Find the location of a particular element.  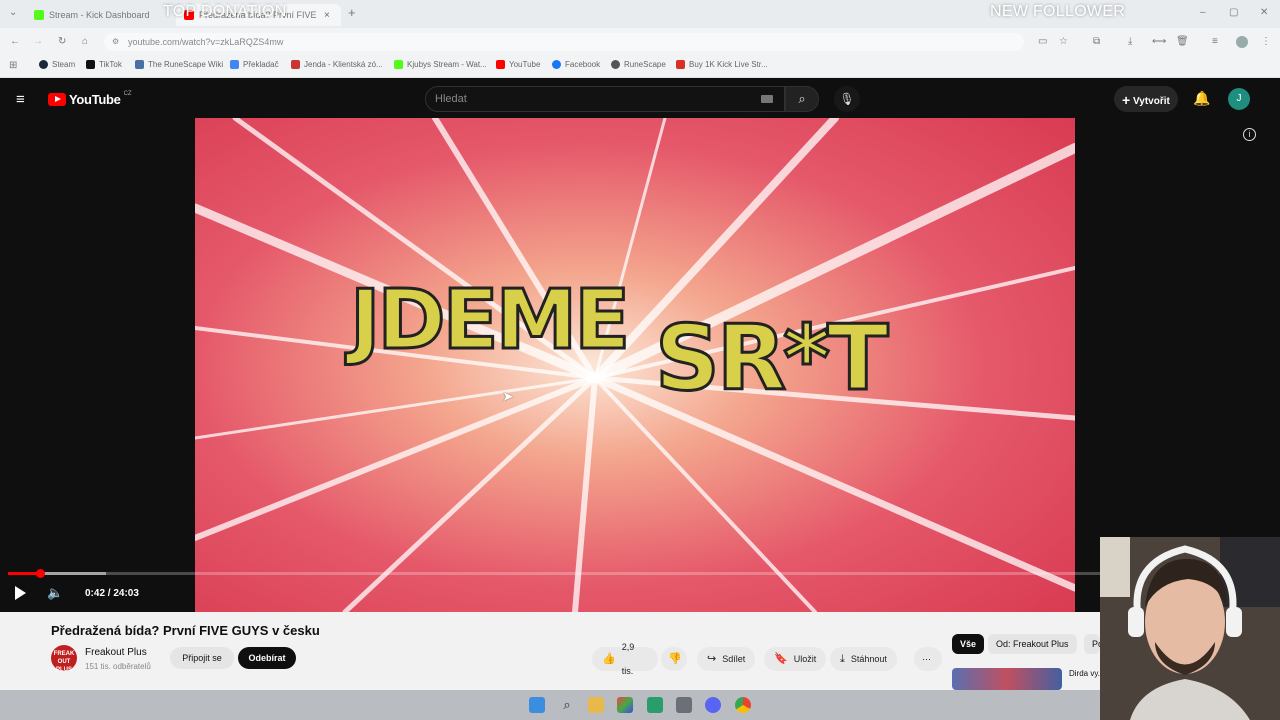

search-input: Hledat is located at coordinates (605, 99).